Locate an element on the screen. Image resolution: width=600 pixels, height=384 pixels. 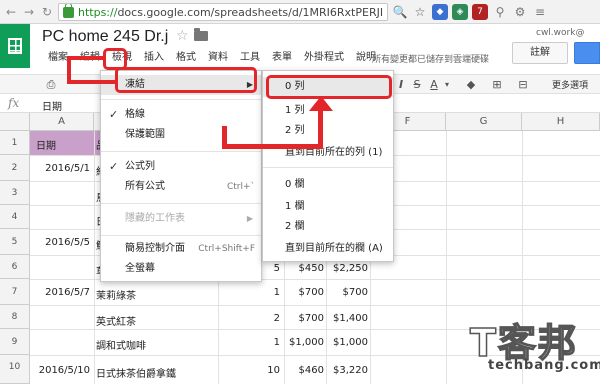
cell-a10: 2016/5/10 is located at coordinates (60, 370).